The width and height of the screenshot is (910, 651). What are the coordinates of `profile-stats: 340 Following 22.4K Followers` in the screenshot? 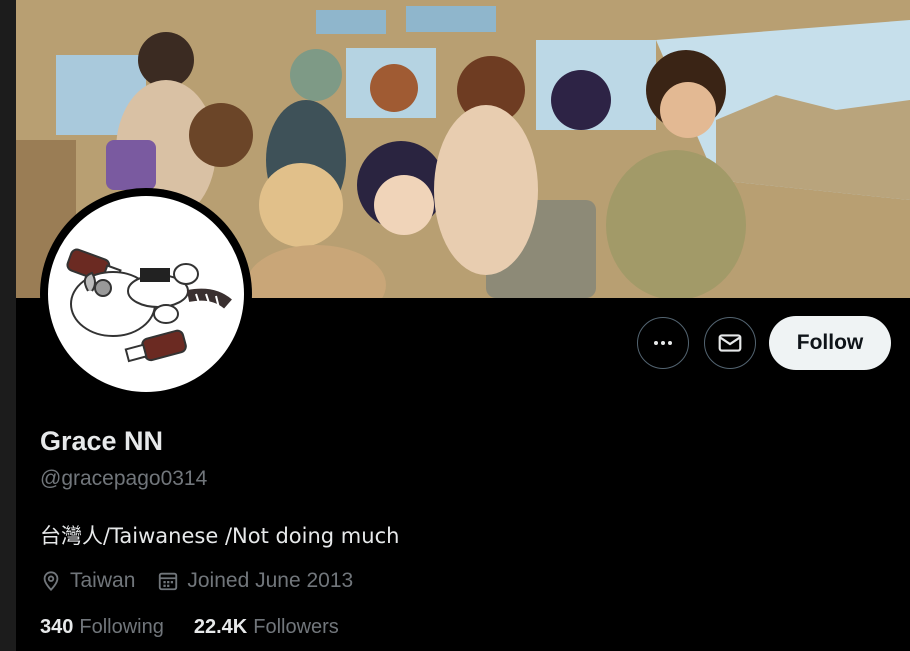 It's located at (204, 627).